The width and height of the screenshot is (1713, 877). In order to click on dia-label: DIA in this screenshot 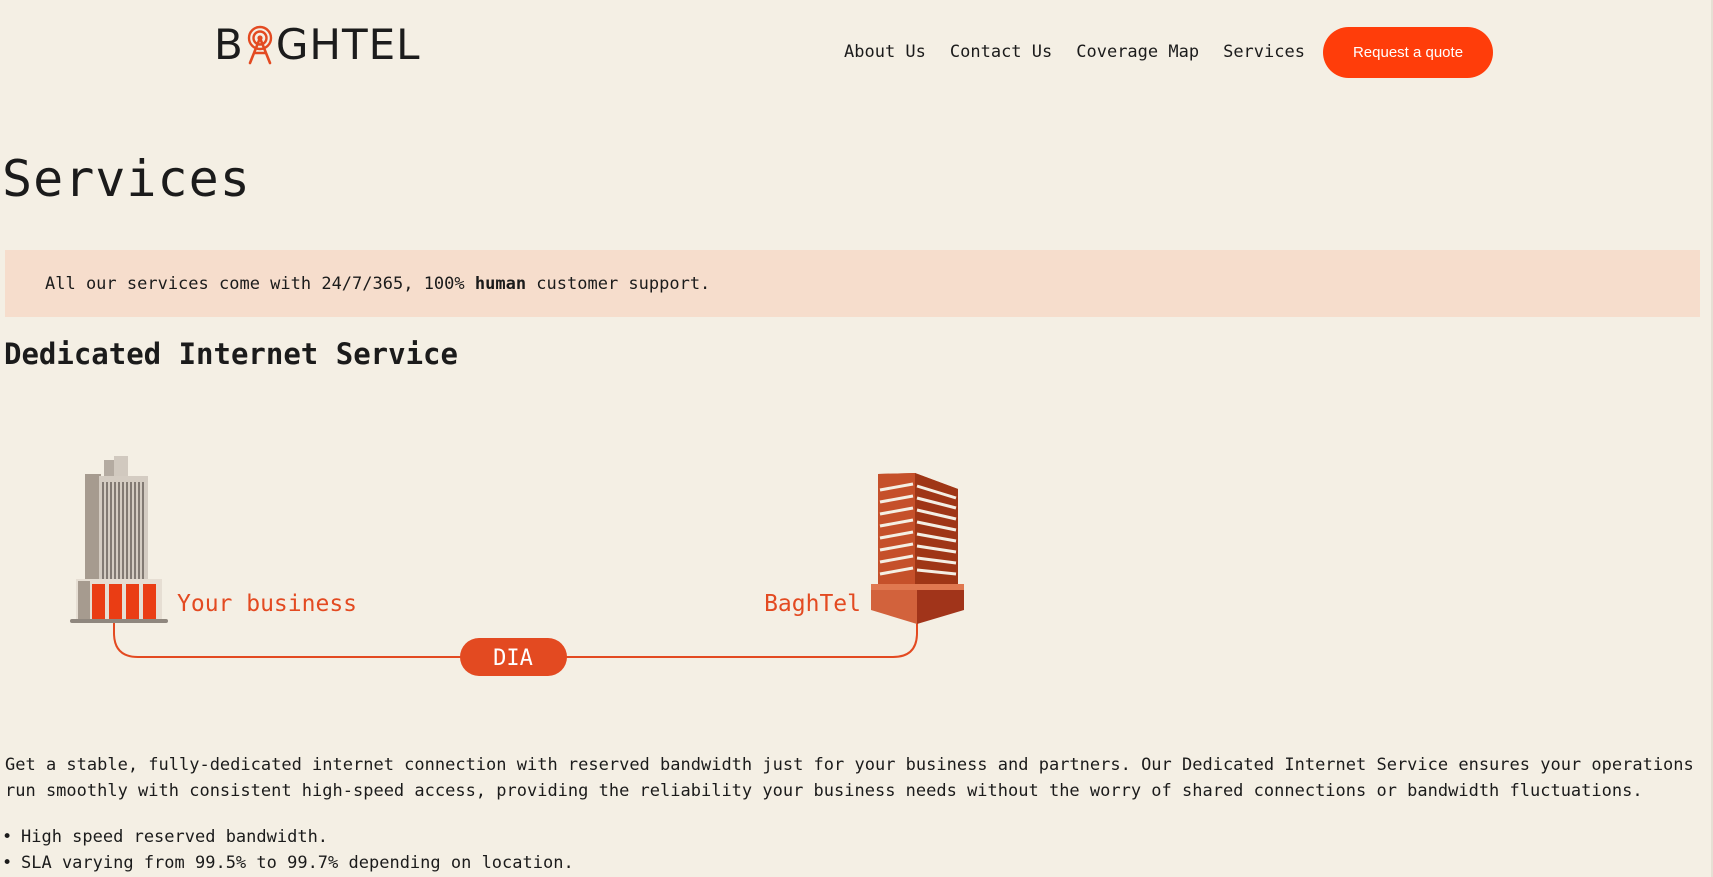, I will do `click(513, 658)`.